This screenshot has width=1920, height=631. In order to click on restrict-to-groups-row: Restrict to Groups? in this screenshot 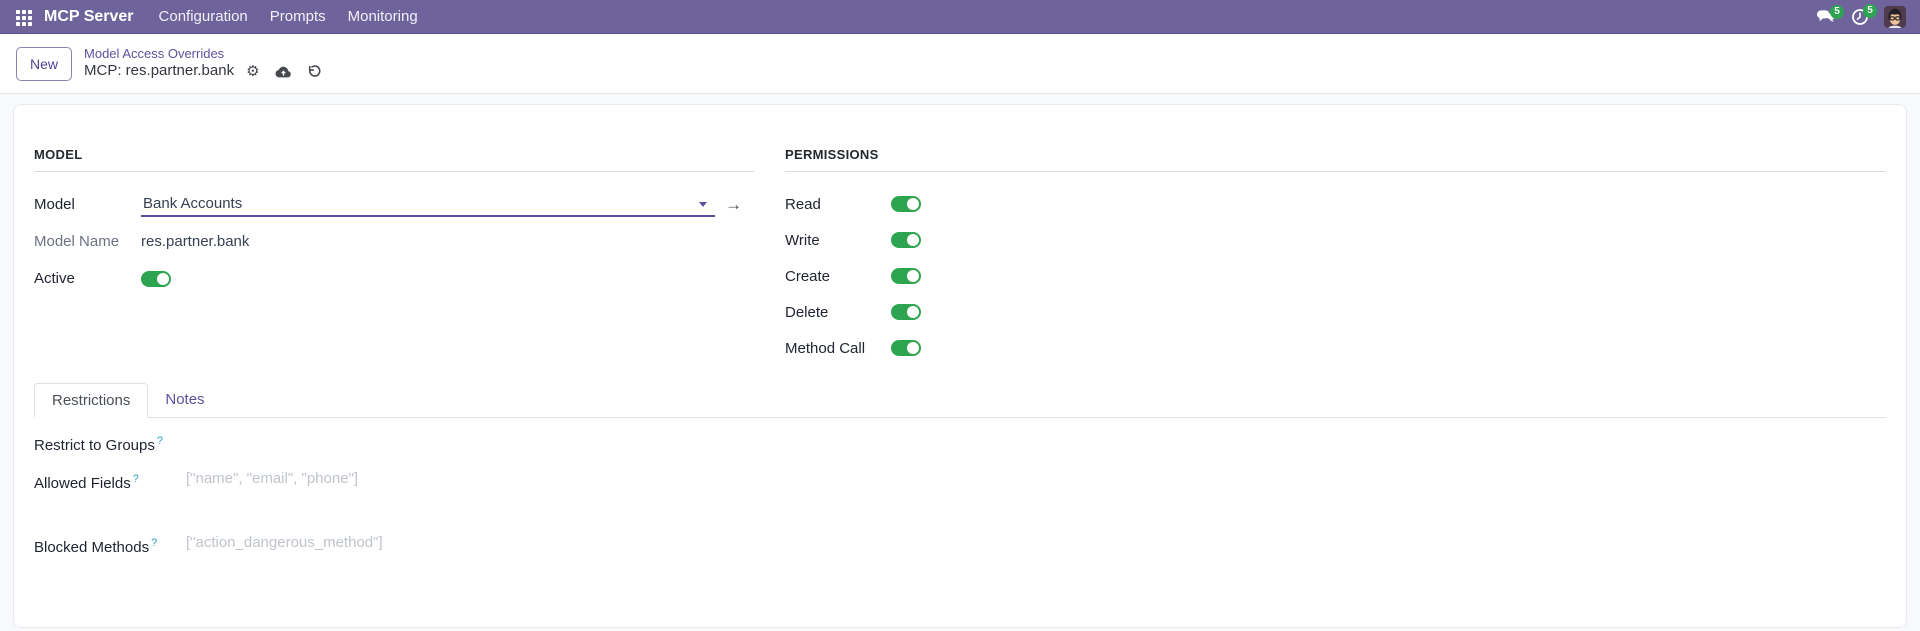, I will do `click(960, 443)`.